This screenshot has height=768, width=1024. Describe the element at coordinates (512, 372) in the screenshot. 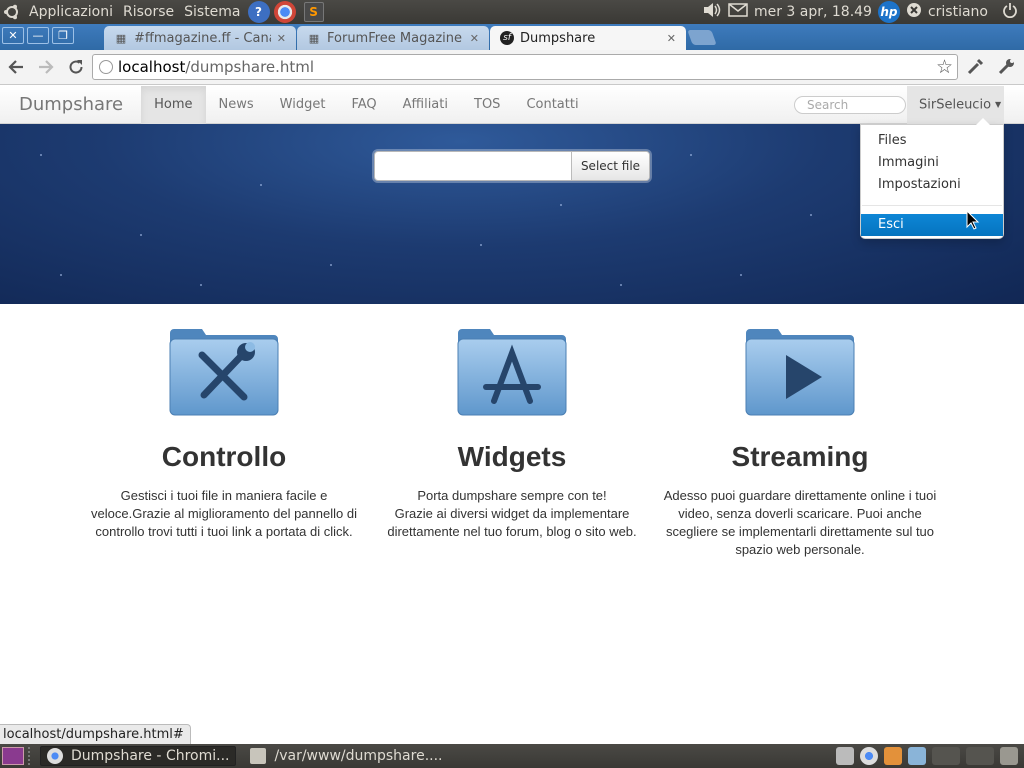

I see `apps-folder-icon` at that location.